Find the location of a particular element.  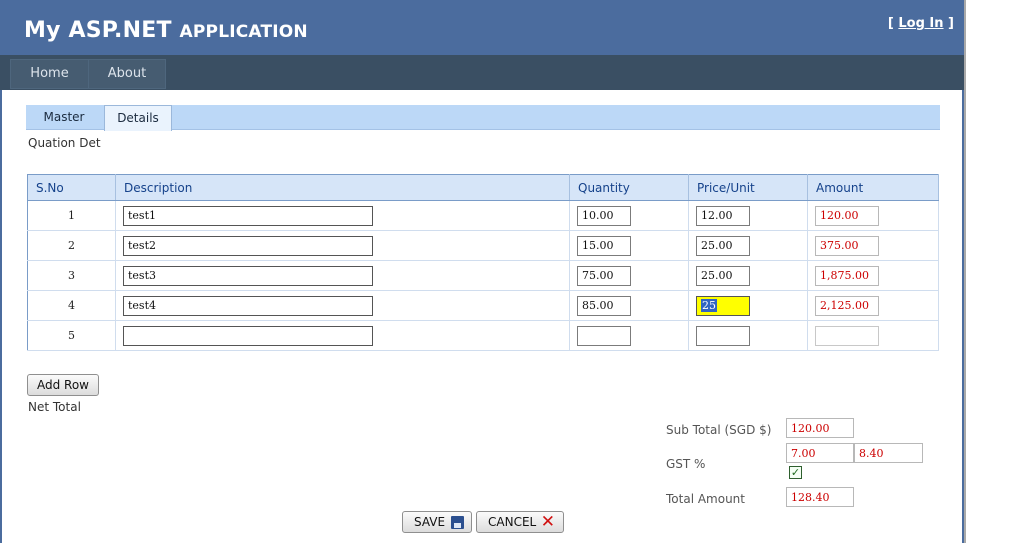

floppy-disk-icon is located at coordinates (457, 522).